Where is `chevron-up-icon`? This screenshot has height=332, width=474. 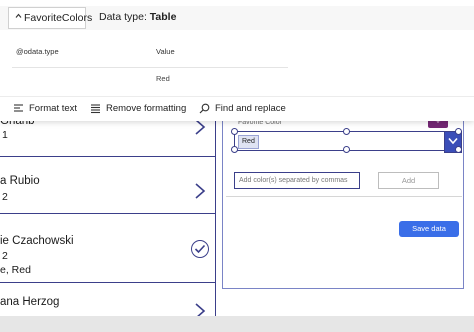
chevron-up-icon is located at coordinates (18, 15).